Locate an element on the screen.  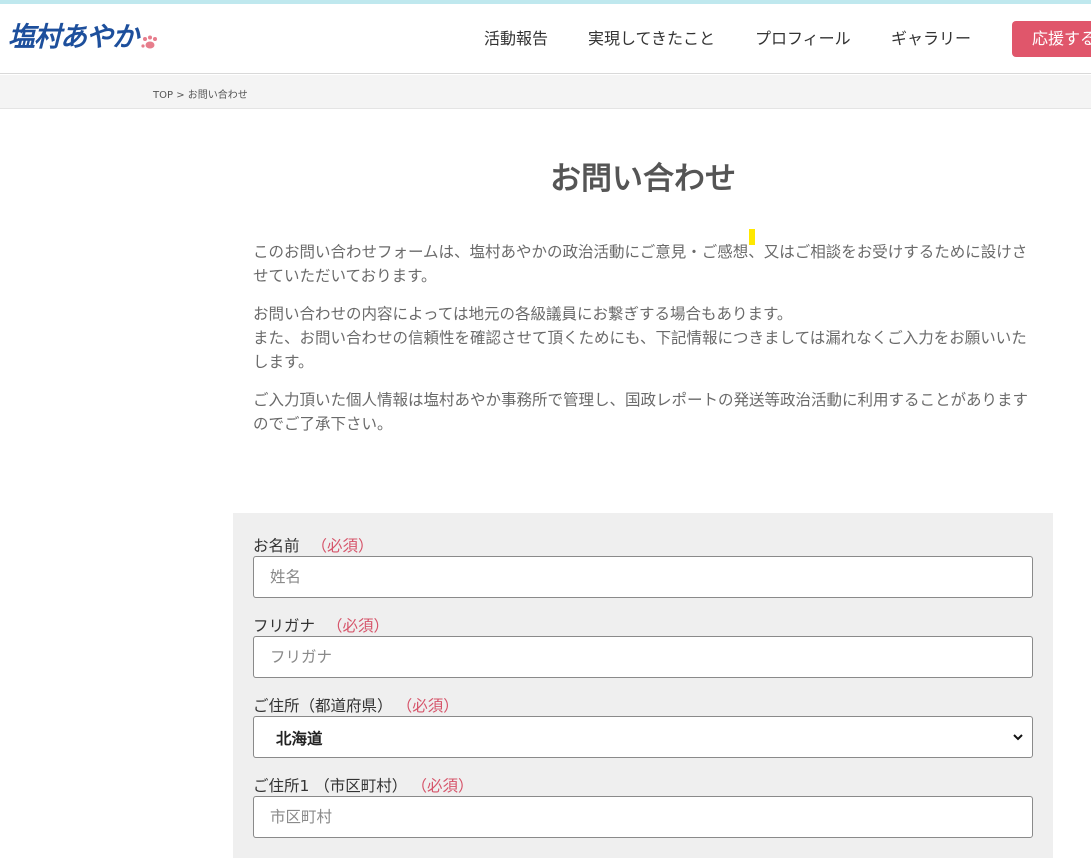
prefecture-selected-value: 北海道 is located at coordinates (299, 739).